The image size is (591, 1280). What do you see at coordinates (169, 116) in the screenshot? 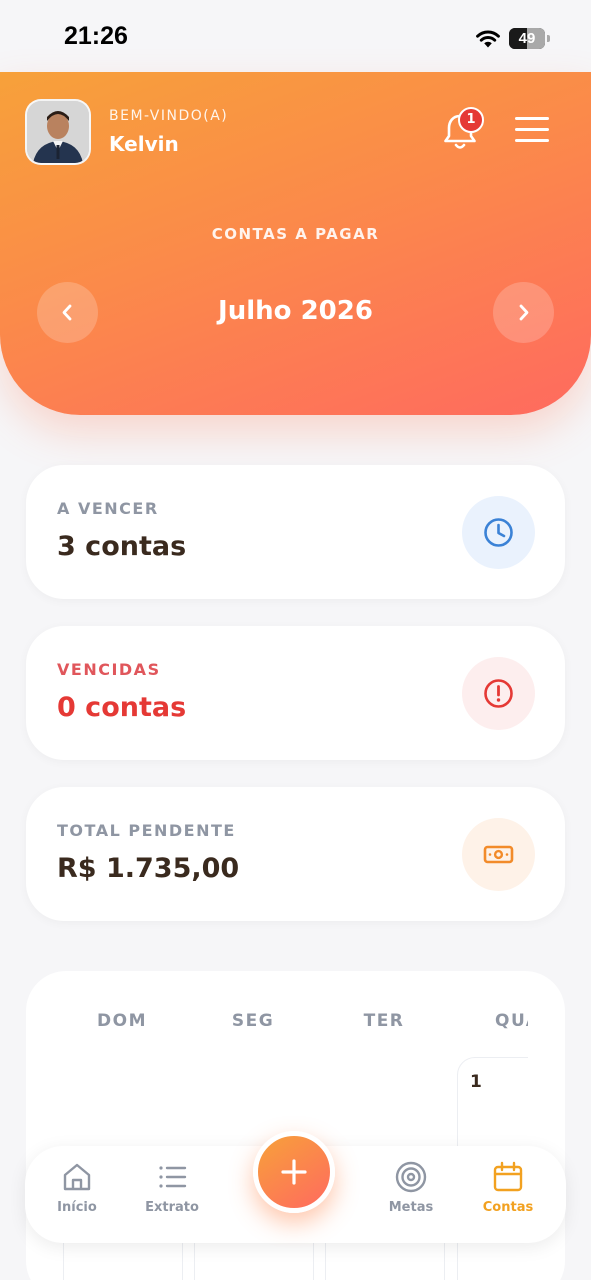
I see `welcome-text: BEM-VINDO(A)` at bounding box center [169, 116].